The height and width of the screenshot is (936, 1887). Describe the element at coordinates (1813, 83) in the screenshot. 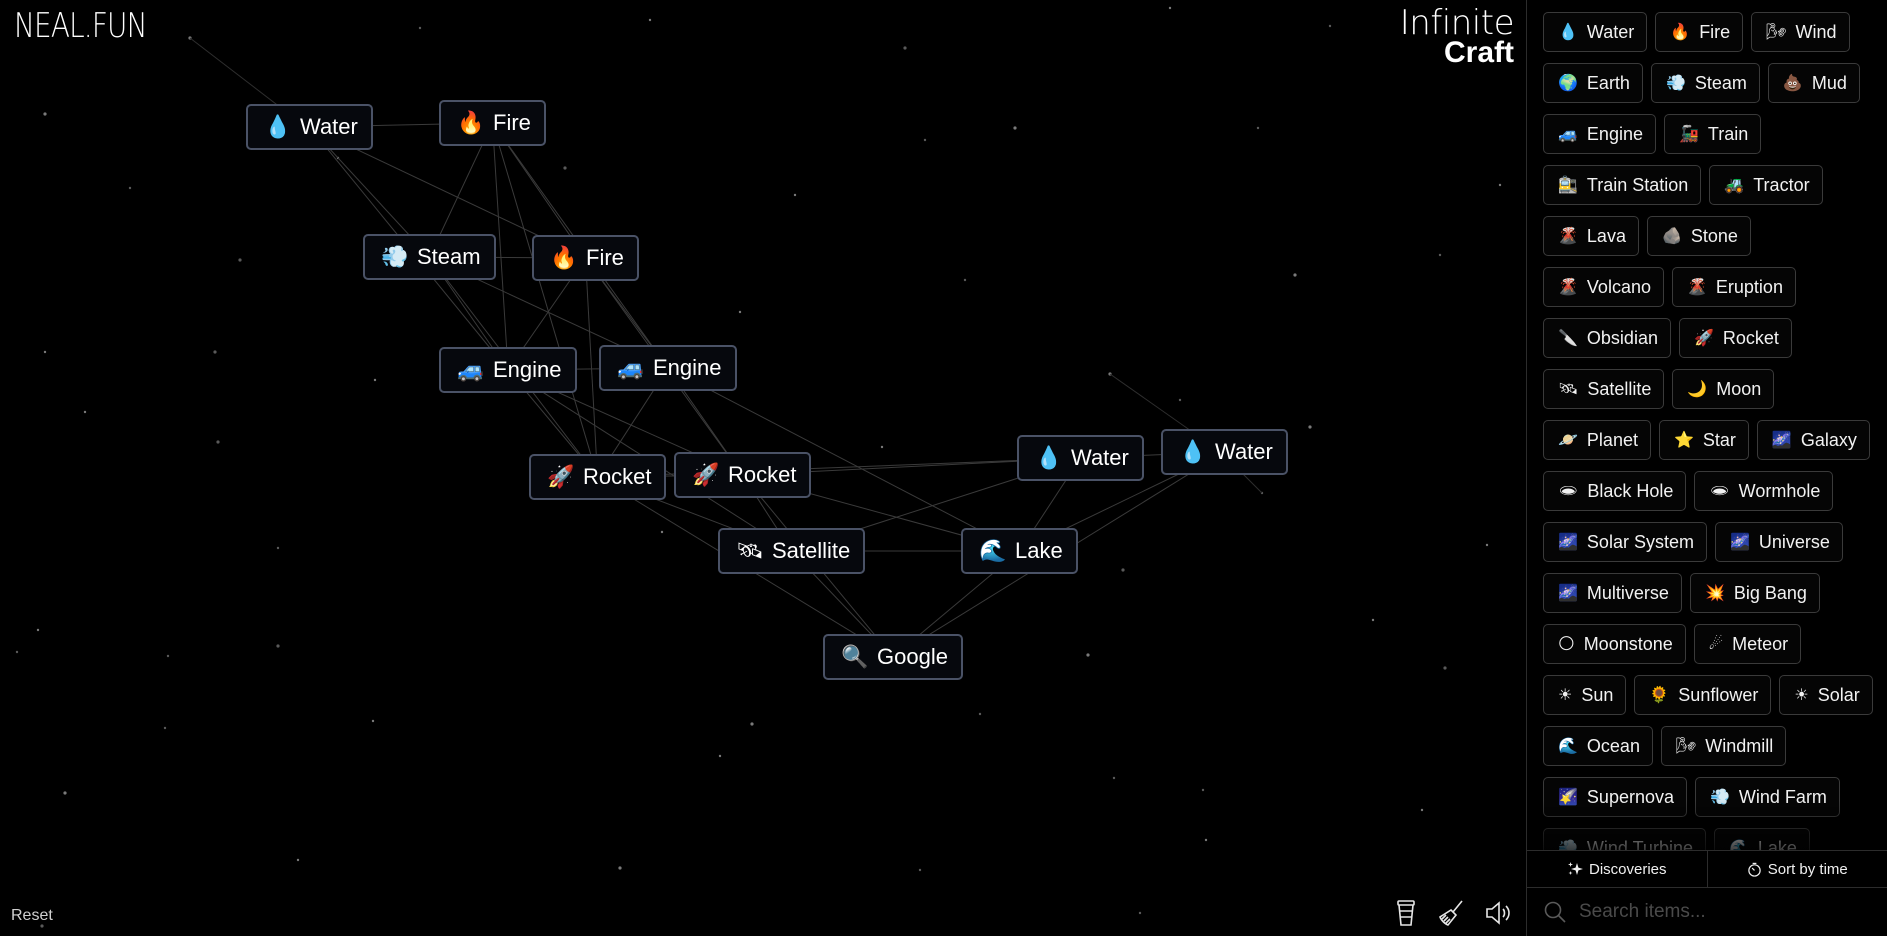

I see `sidebar-item-mud: 💩 Mud` at that location.